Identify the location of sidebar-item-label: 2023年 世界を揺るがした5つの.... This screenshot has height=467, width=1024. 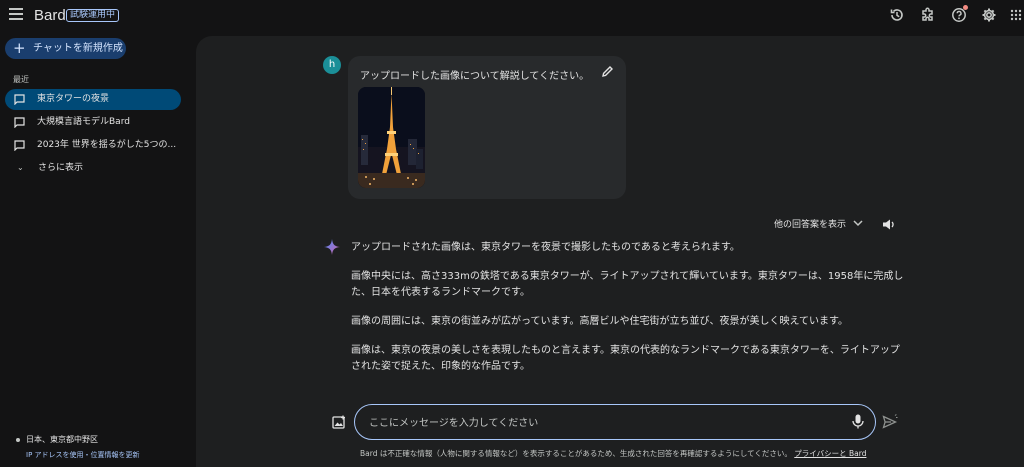
(107, 145).